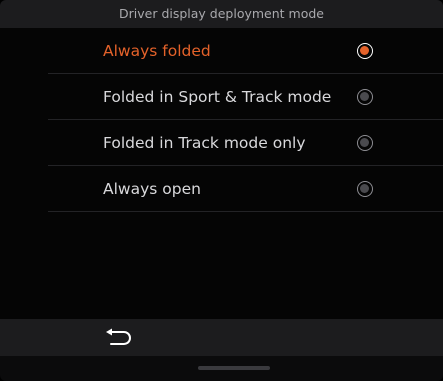 This screenshot has width=443, height=381. Describe the element at coordinates (221, 14) in the screenshot. I see `page-title: Driver display deployment mode` at that location.